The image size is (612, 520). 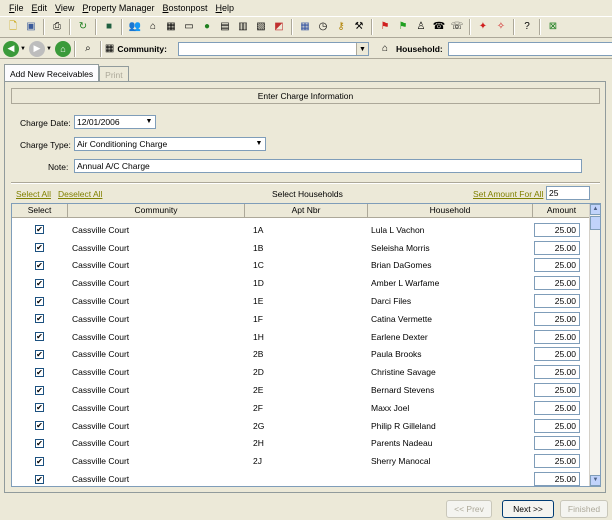 What do you see at coordinates (33, 194) in the screenshot?
I see `select-all-link: Select All` at bounding box center [33, 194].